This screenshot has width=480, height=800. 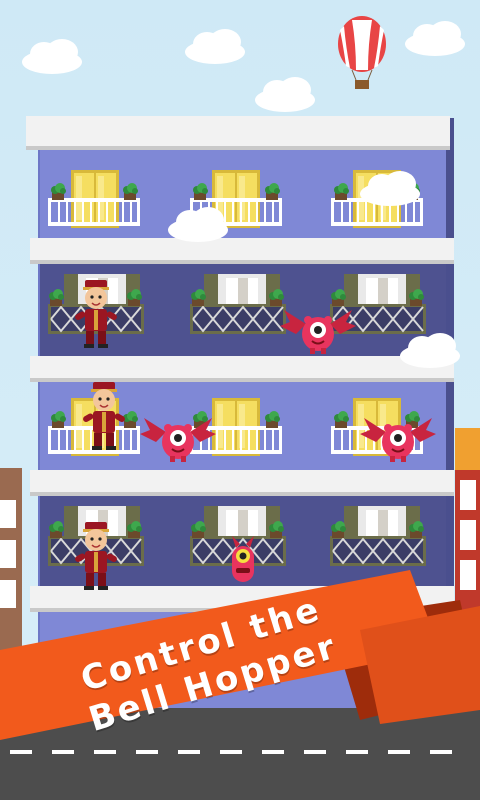 I want to click on hot-air-balloon, so click(x=362, y=52).